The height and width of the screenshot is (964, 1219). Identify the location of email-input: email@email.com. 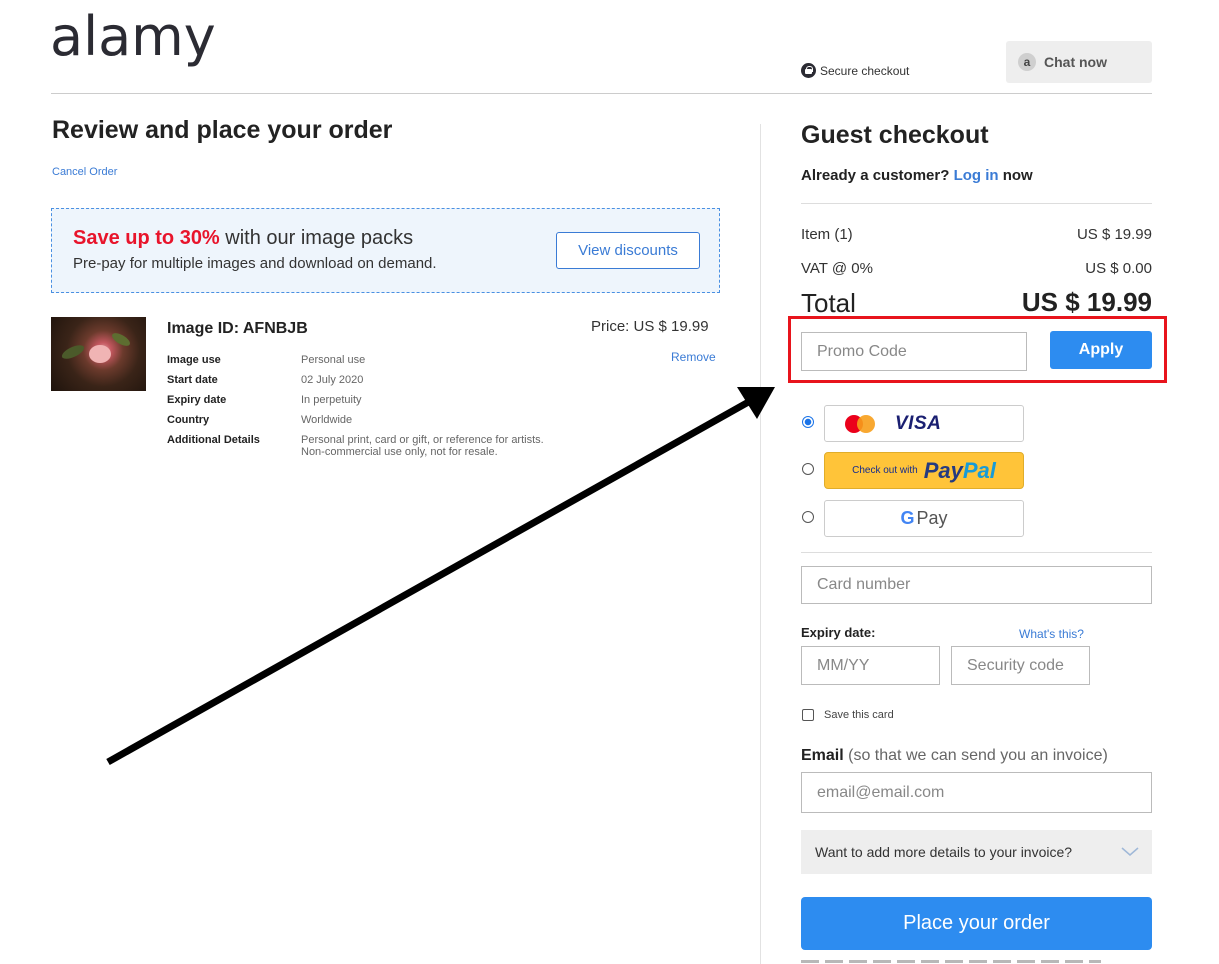
(976, 792).